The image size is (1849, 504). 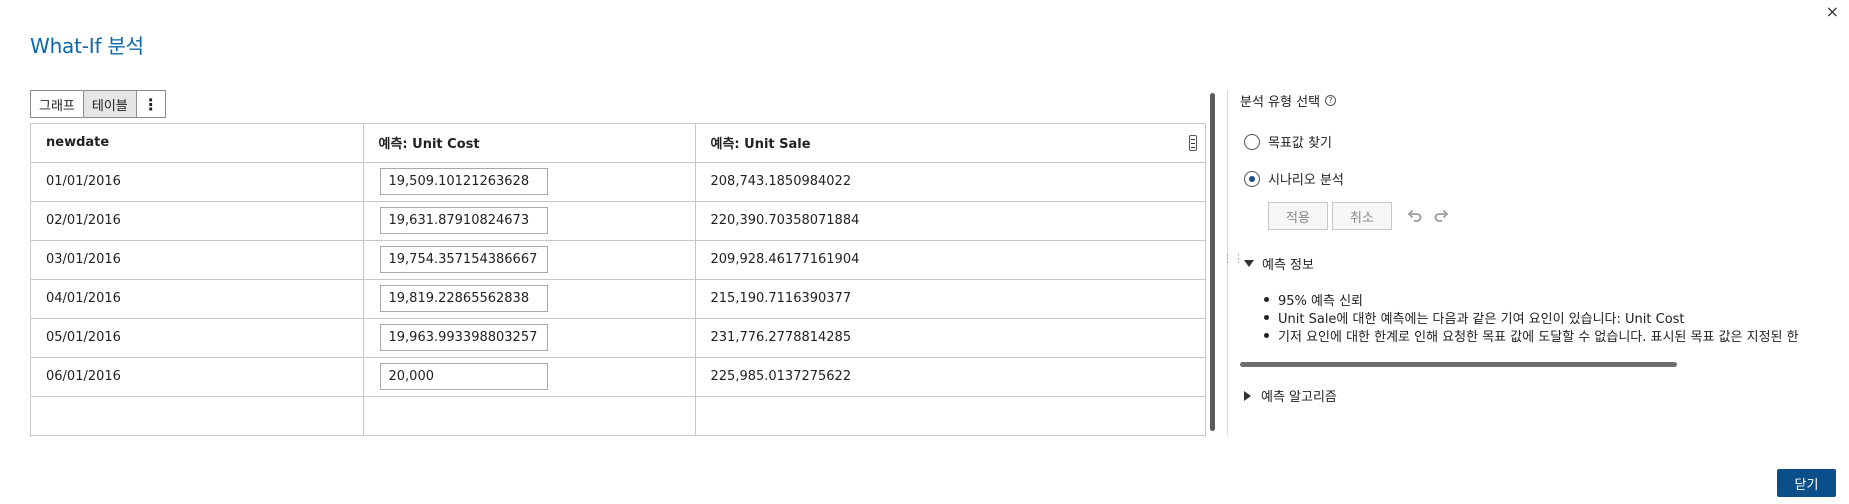 I want to click on column-header-unit-sale: 예측: Unit Sale, so click(x=950, y=143).